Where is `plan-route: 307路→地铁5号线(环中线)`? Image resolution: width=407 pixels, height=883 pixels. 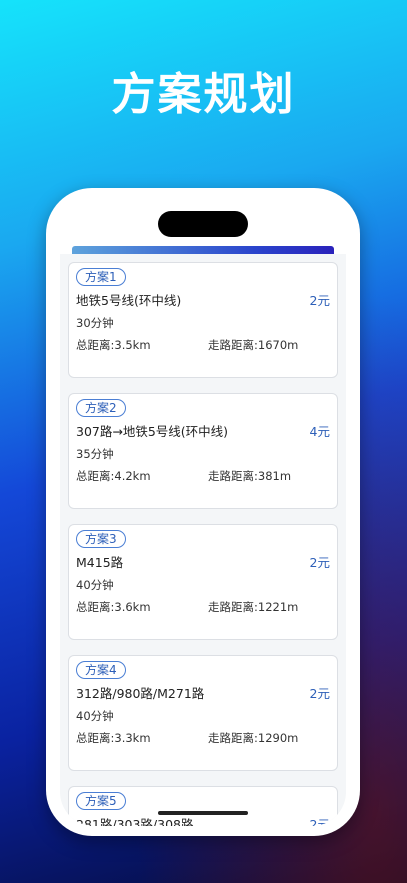
plan-route: 307路→地铁5号线(环中线) is located at coordinates (152, 431).